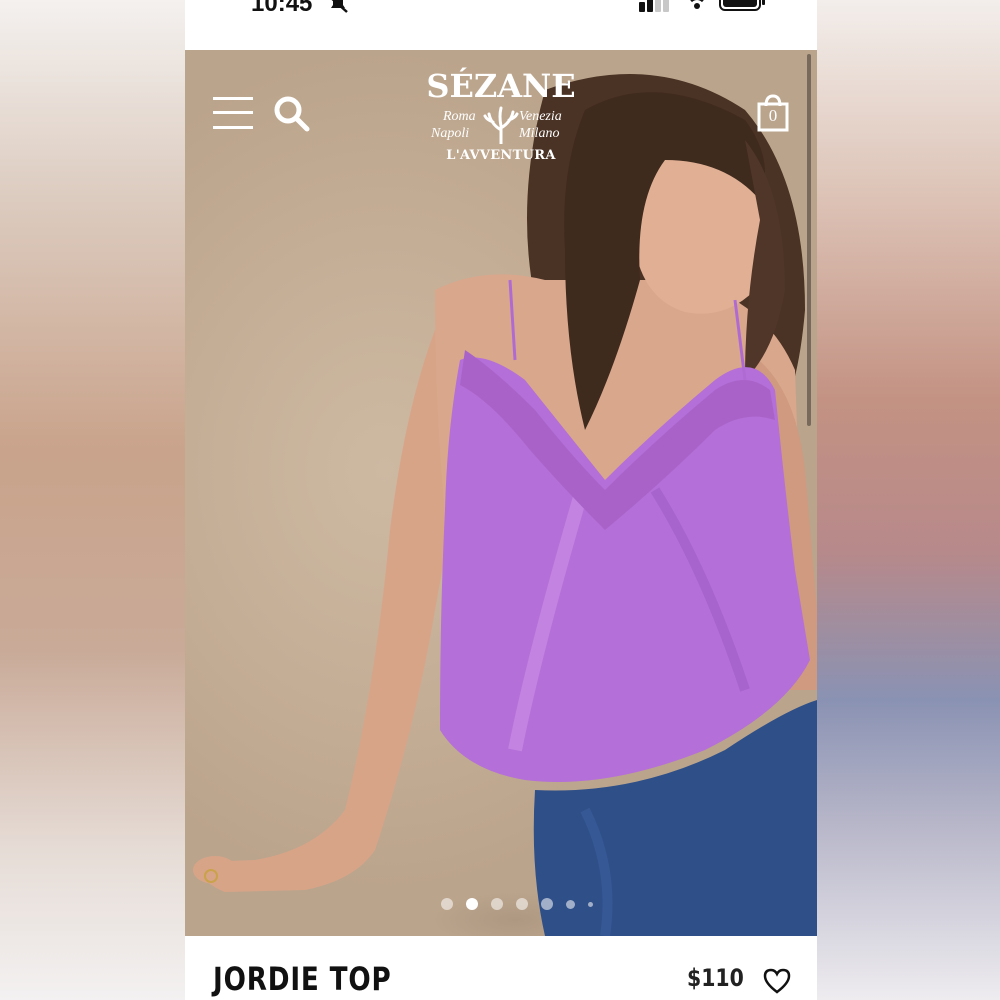 The height and width of the screenshot is (1000, 1000). I want to click on product-info-bar: JORDIE TOP $110, so click(501, 968).